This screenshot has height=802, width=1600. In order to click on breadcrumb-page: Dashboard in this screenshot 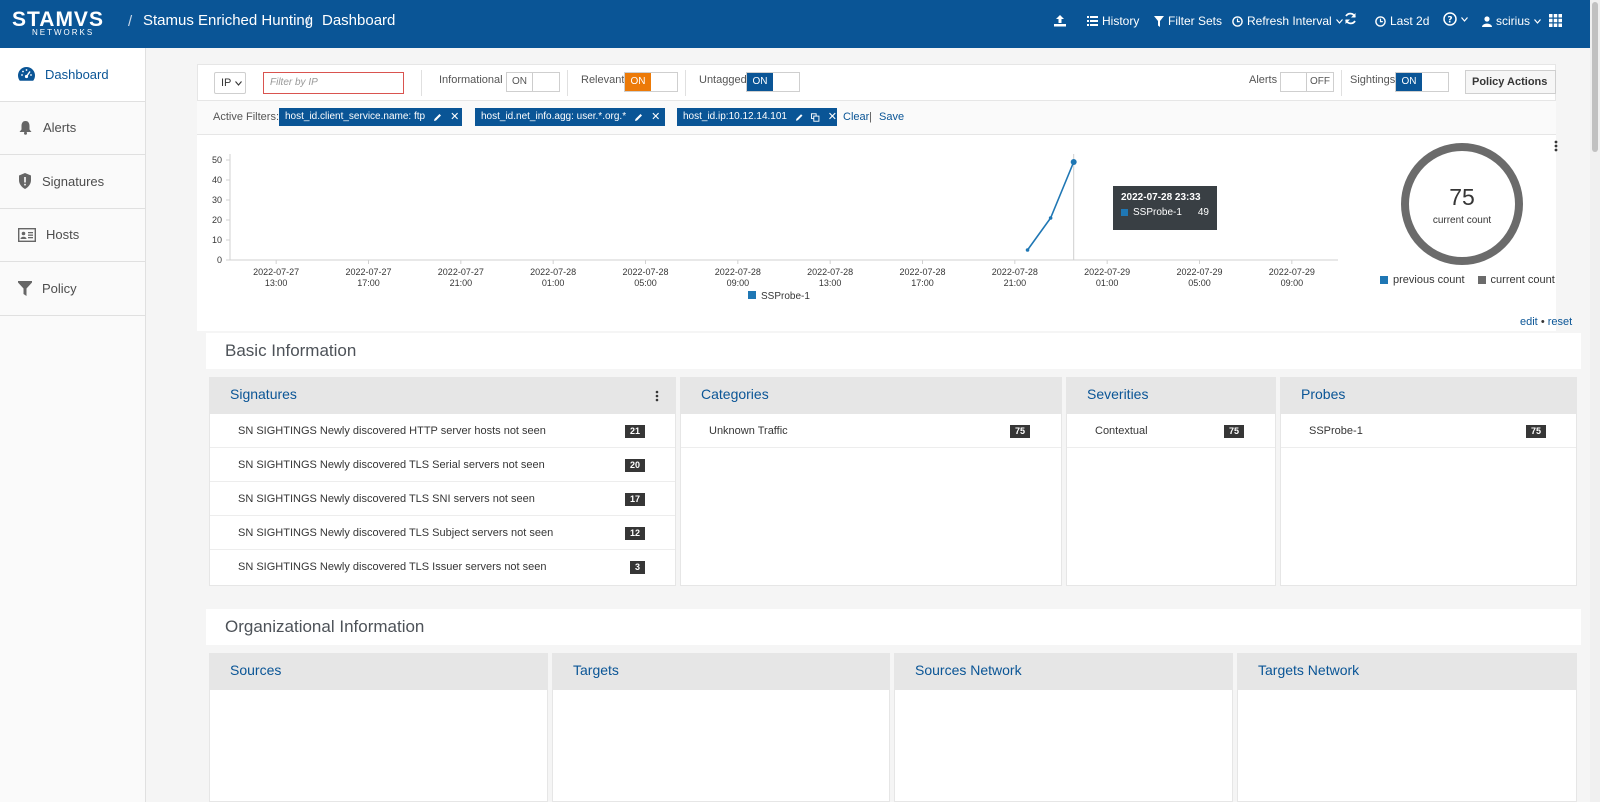, I will do `click(359, 20)`.